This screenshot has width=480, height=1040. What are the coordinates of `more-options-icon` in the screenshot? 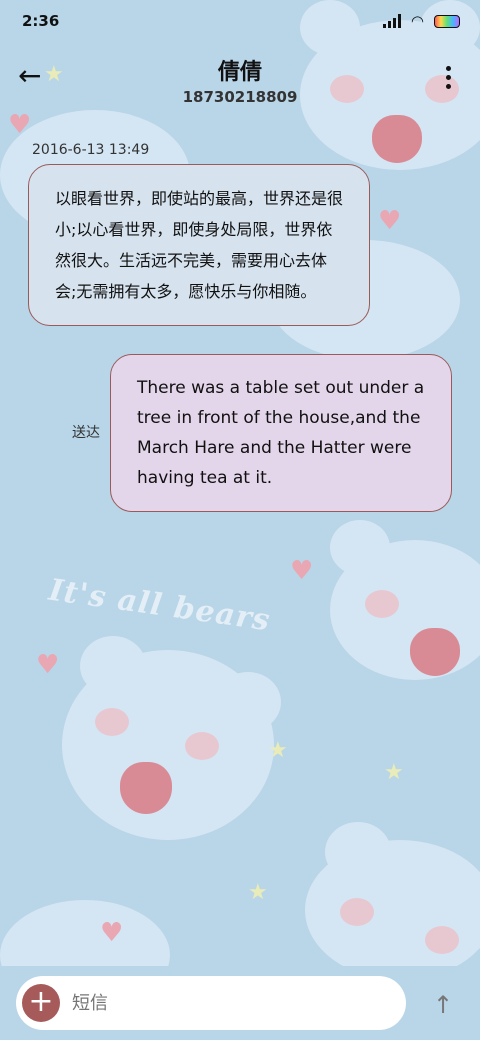 It's located at (449, 77).